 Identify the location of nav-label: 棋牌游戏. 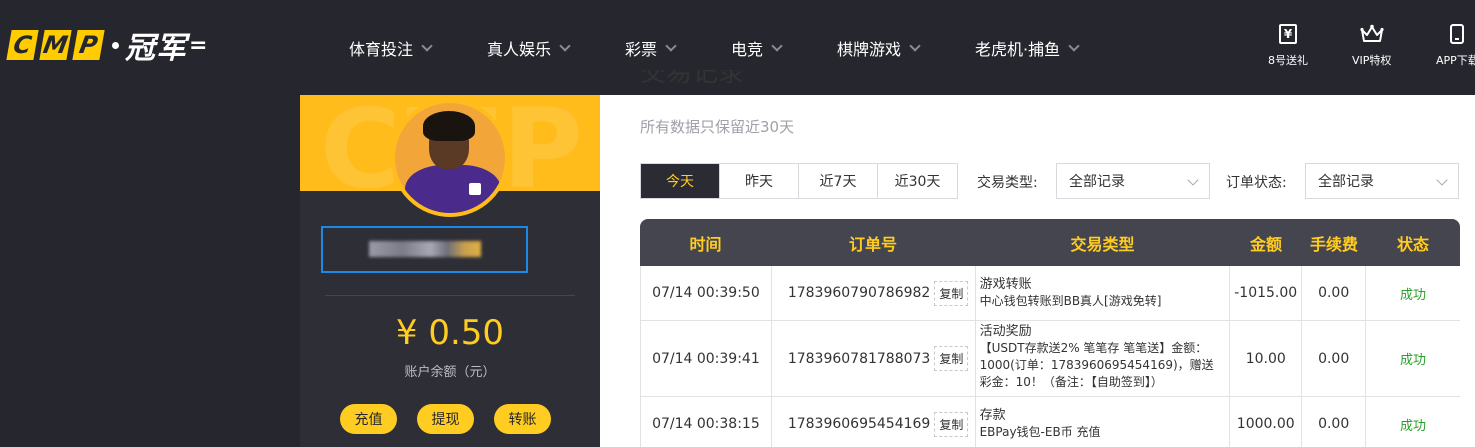
(869, 49).